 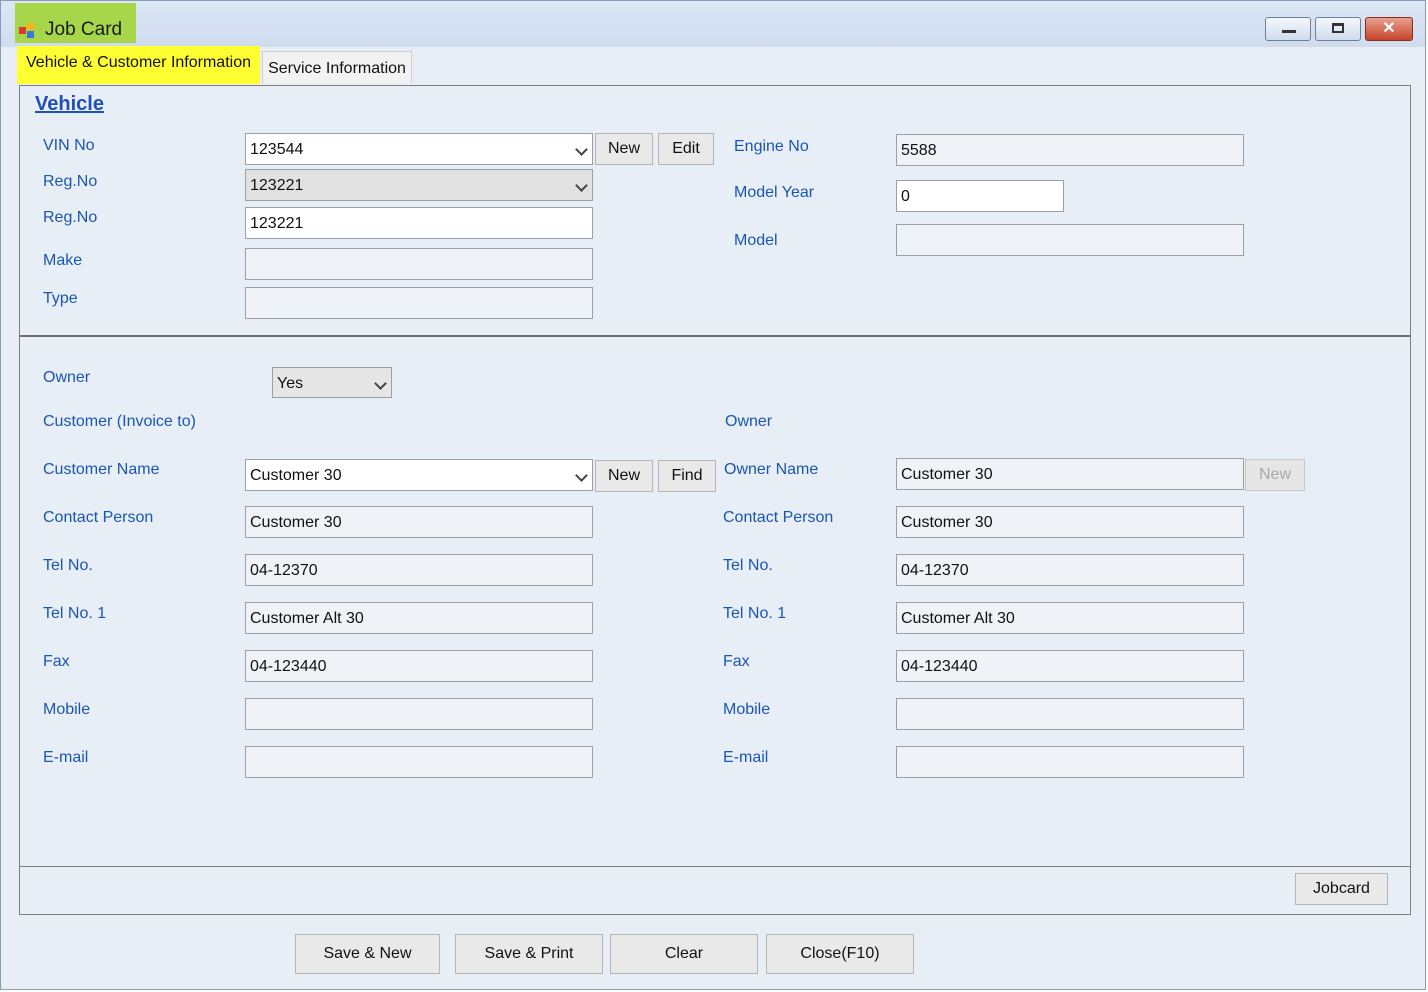 I want to click on customer-mobile-label: Mobile, so click(x=67, y=709).